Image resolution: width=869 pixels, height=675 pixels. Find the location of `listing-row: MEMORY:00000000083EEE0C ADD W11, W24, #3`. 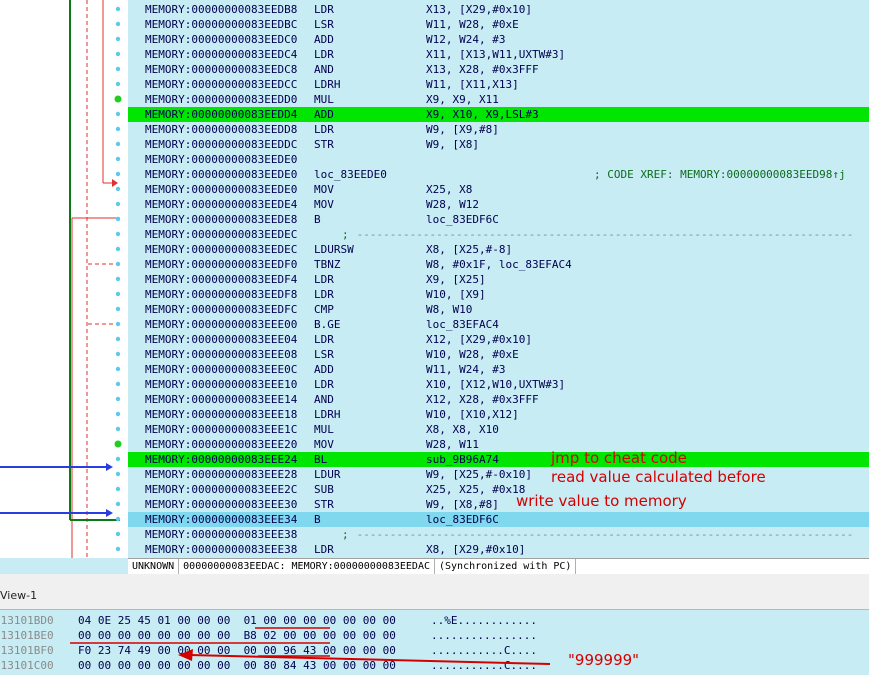

listing-row: MEMORY:00000000083EEE0C ADD W11, W24, #3 is located at coordinates (498, 369).